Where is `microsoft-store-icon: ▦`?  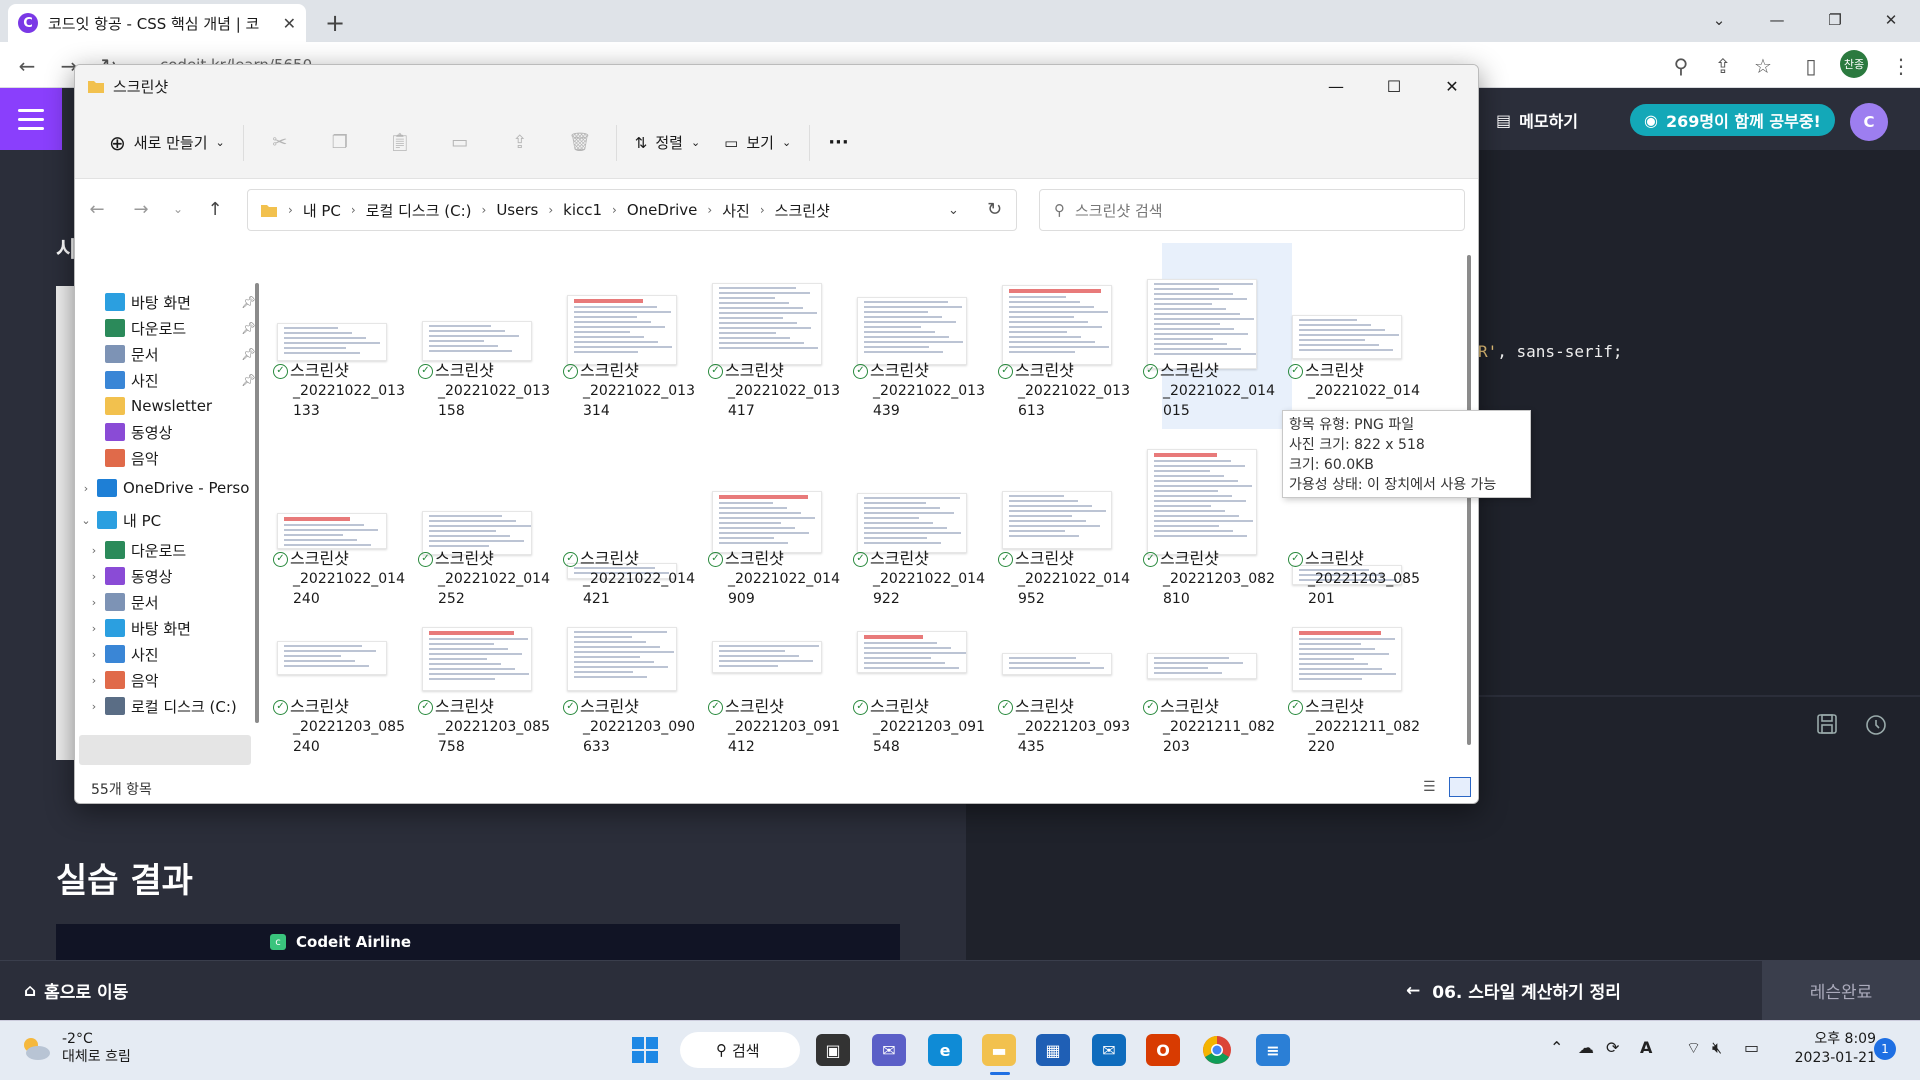 microsoft-store-icon: ▦ is located at coordinates (1053, 1050).